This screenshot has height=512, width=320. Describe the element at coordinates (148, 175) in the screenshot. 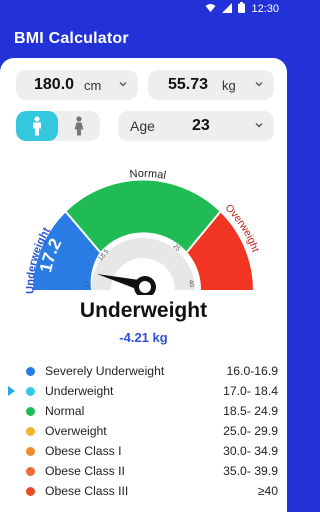

I see `gauge-label-normal: Normal` at that location.